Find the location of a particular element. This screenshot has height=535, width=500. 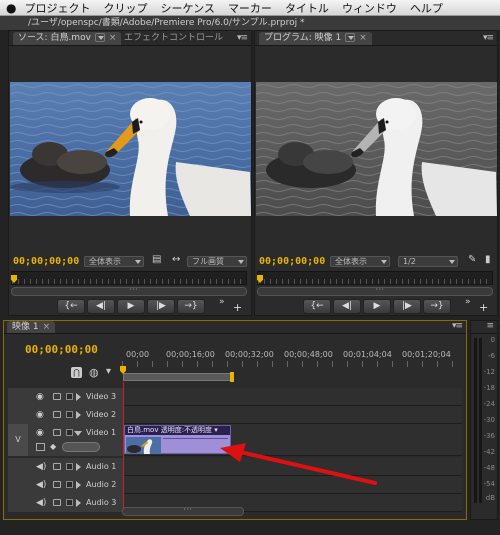

keyframe-icon: ◆ is located at coordinates (53, 446).